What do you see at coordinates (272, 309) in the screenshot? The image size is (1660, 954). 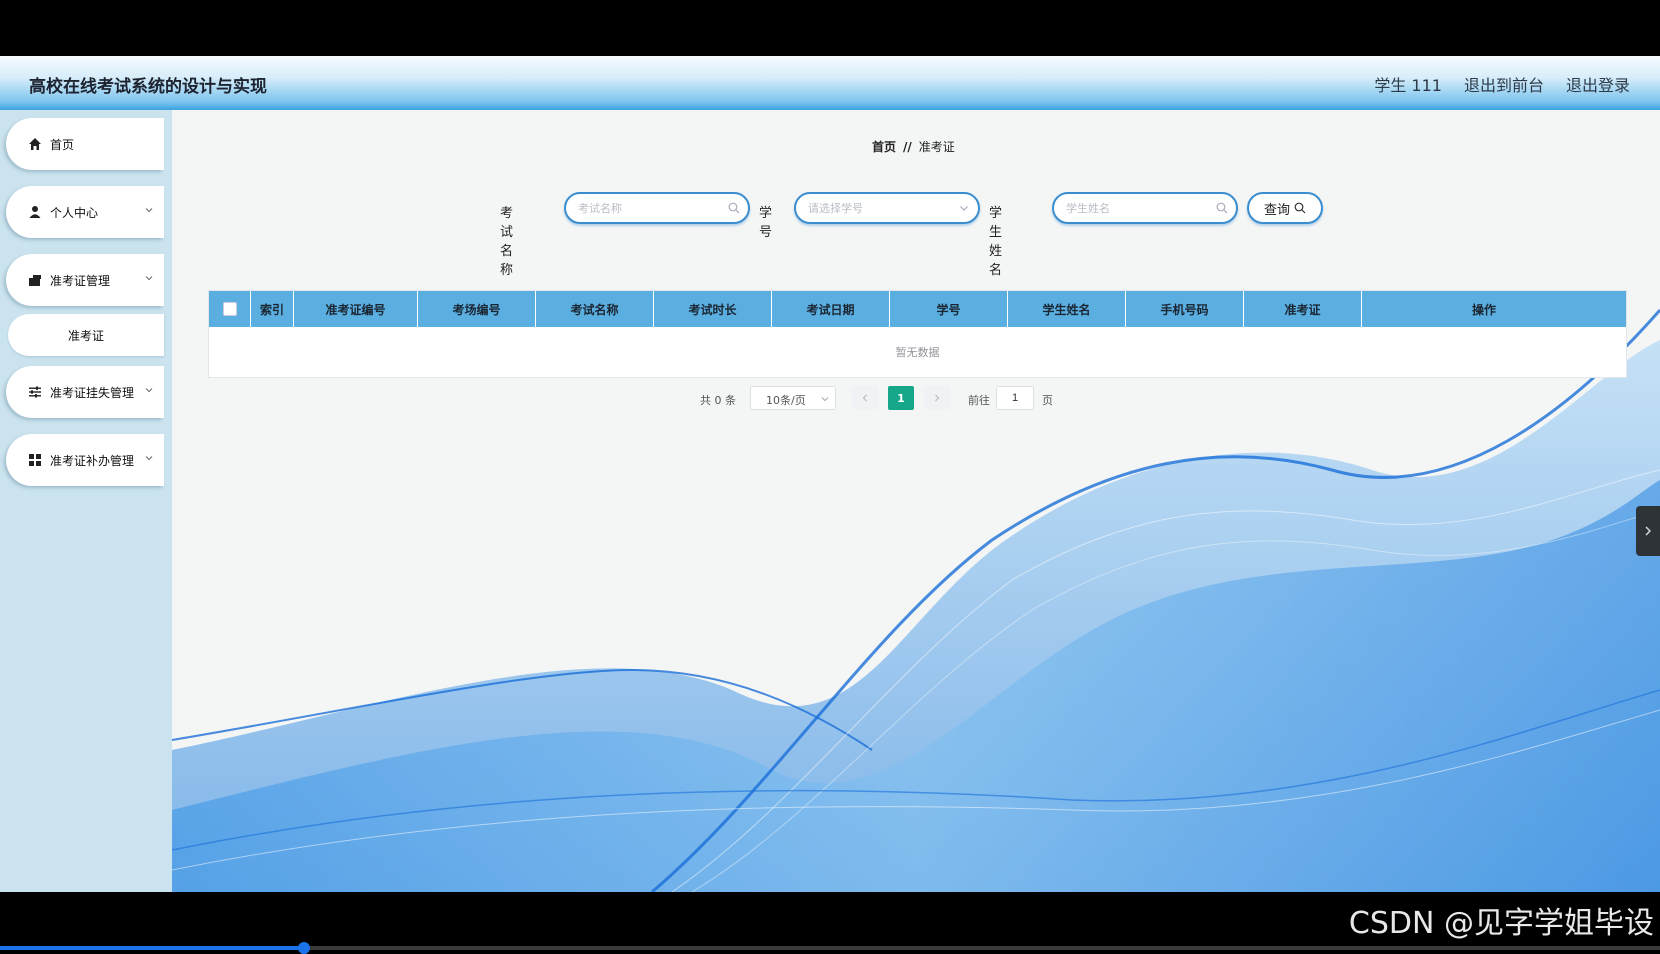 I see `column-header-index: 索引` at bounding box center [272, 309].